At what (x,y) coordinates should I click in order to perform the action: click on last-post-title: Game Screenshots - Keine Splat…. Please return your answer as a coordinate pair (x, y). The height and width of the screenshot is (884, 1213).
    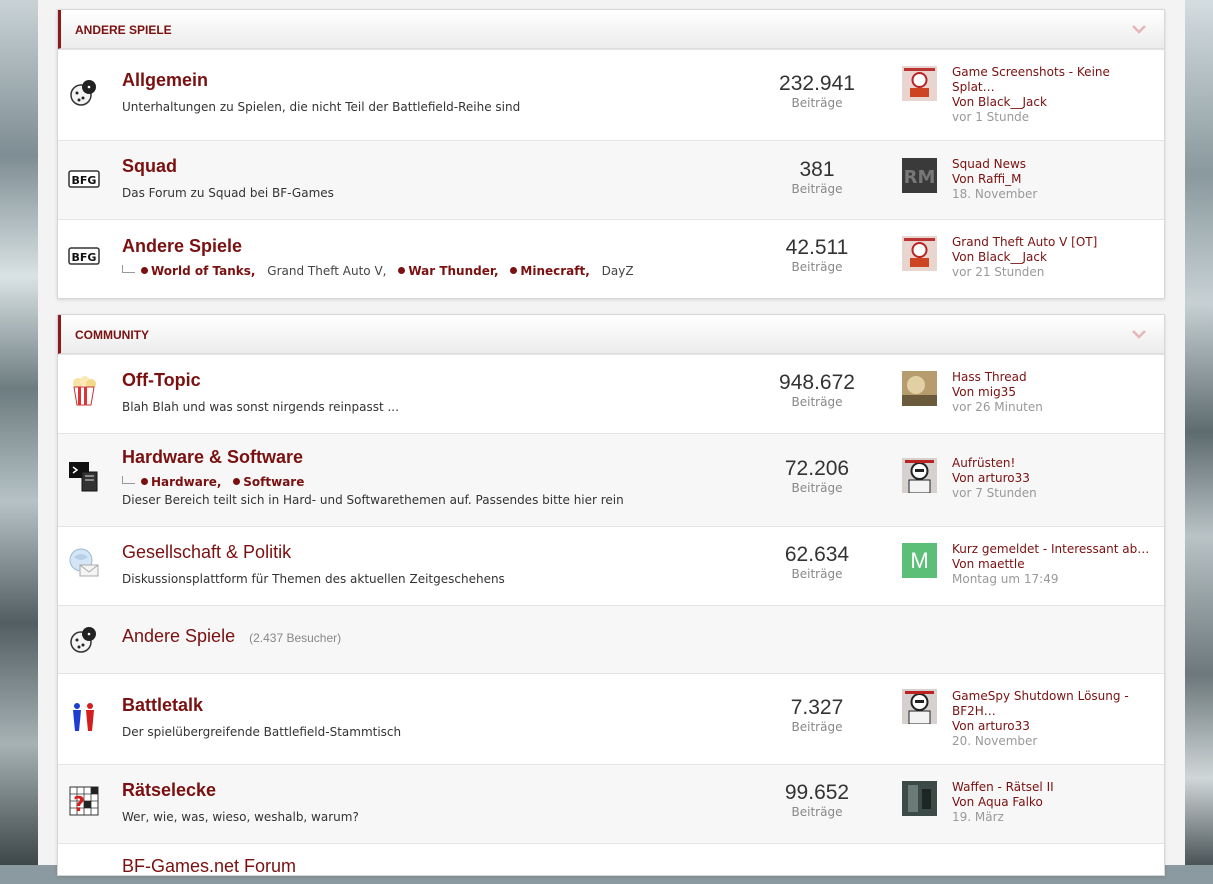
    Looking at the image, I should click on (1052, 80).